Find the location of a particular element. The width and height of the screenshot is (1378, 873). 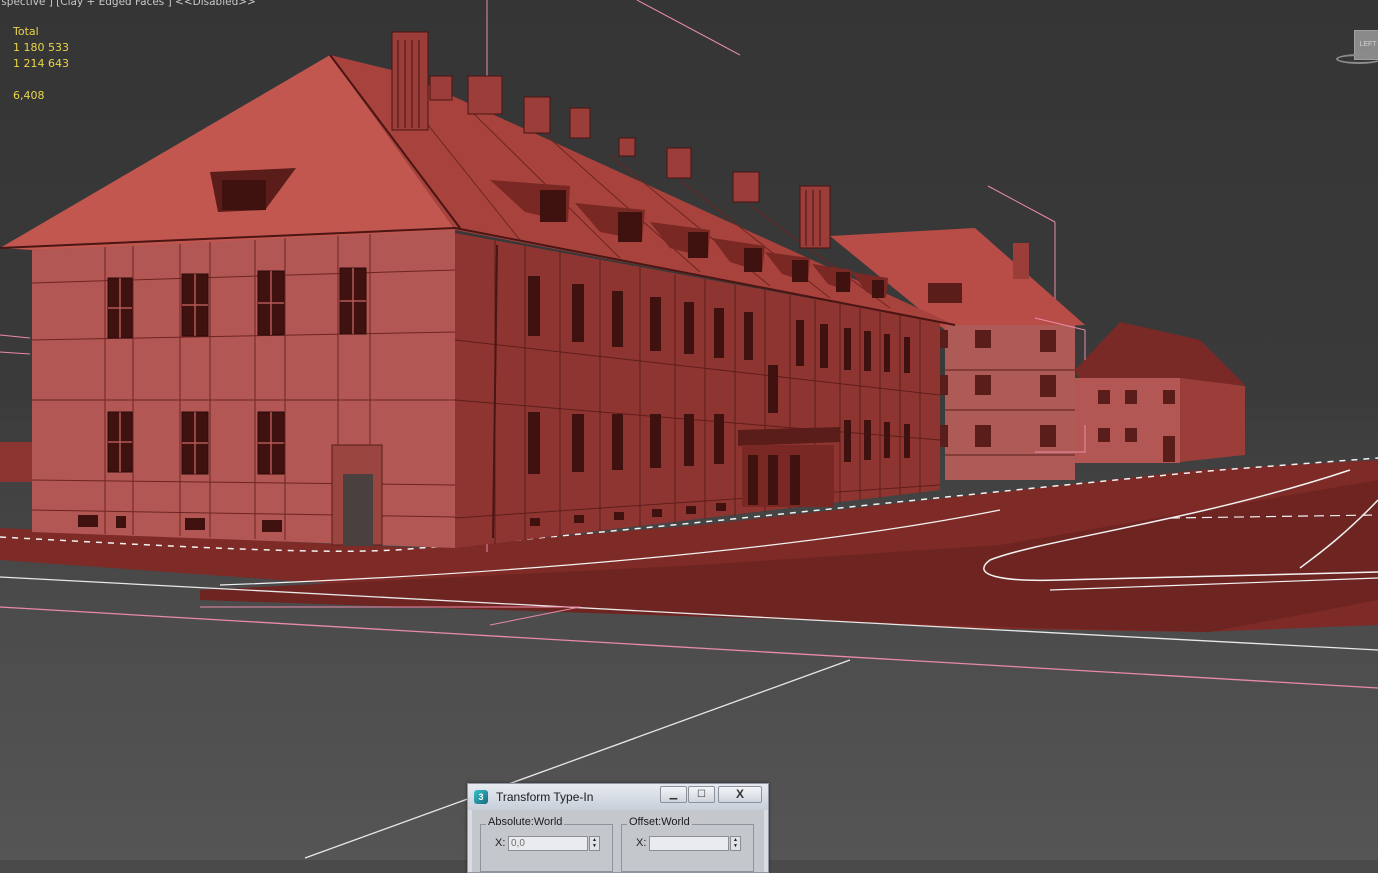

abs-x-input: 0,0 is located at coordinates (548, 843).